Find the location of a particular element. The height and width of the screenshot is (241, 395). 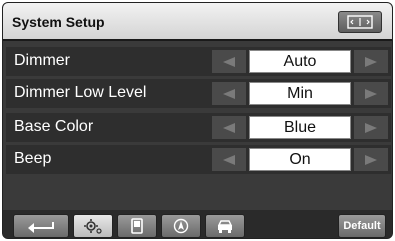

default-button: Default is located at coordinates (362, 226).